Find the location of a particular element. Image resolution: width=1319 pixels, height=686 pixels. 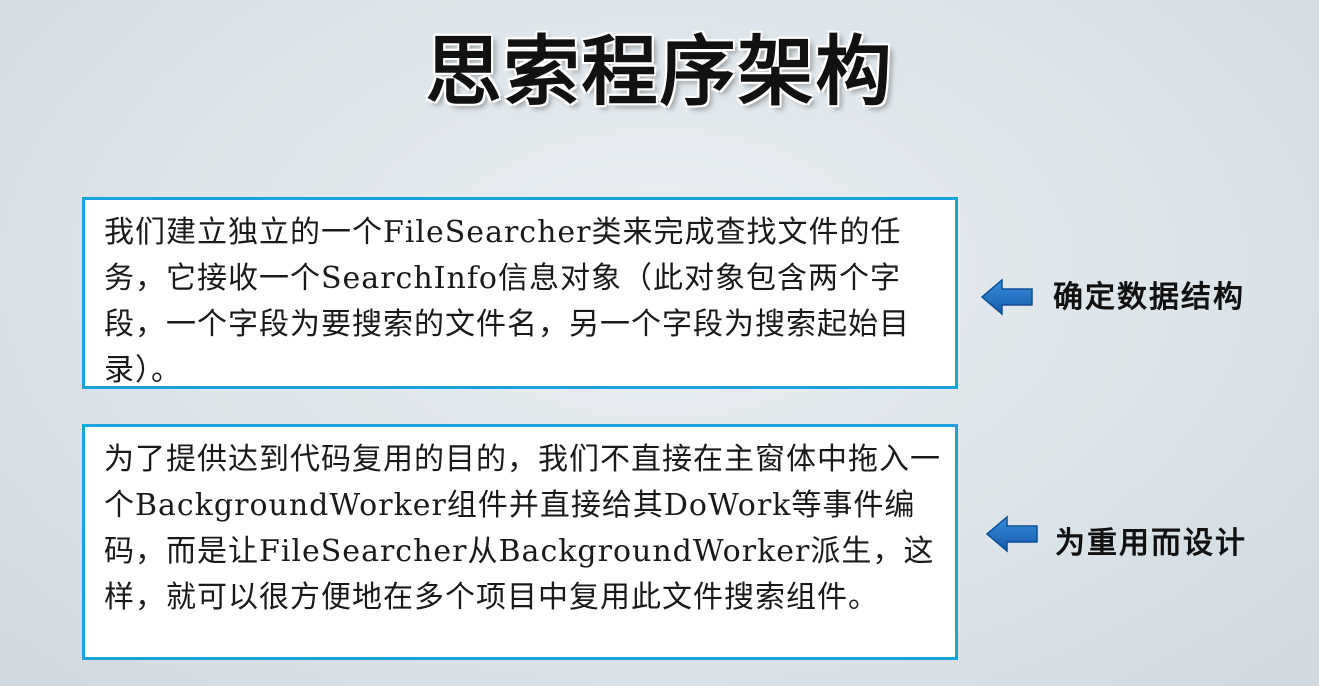

side-note-data-structure: 确定数据结构 is located at coordinates (1149, 297).